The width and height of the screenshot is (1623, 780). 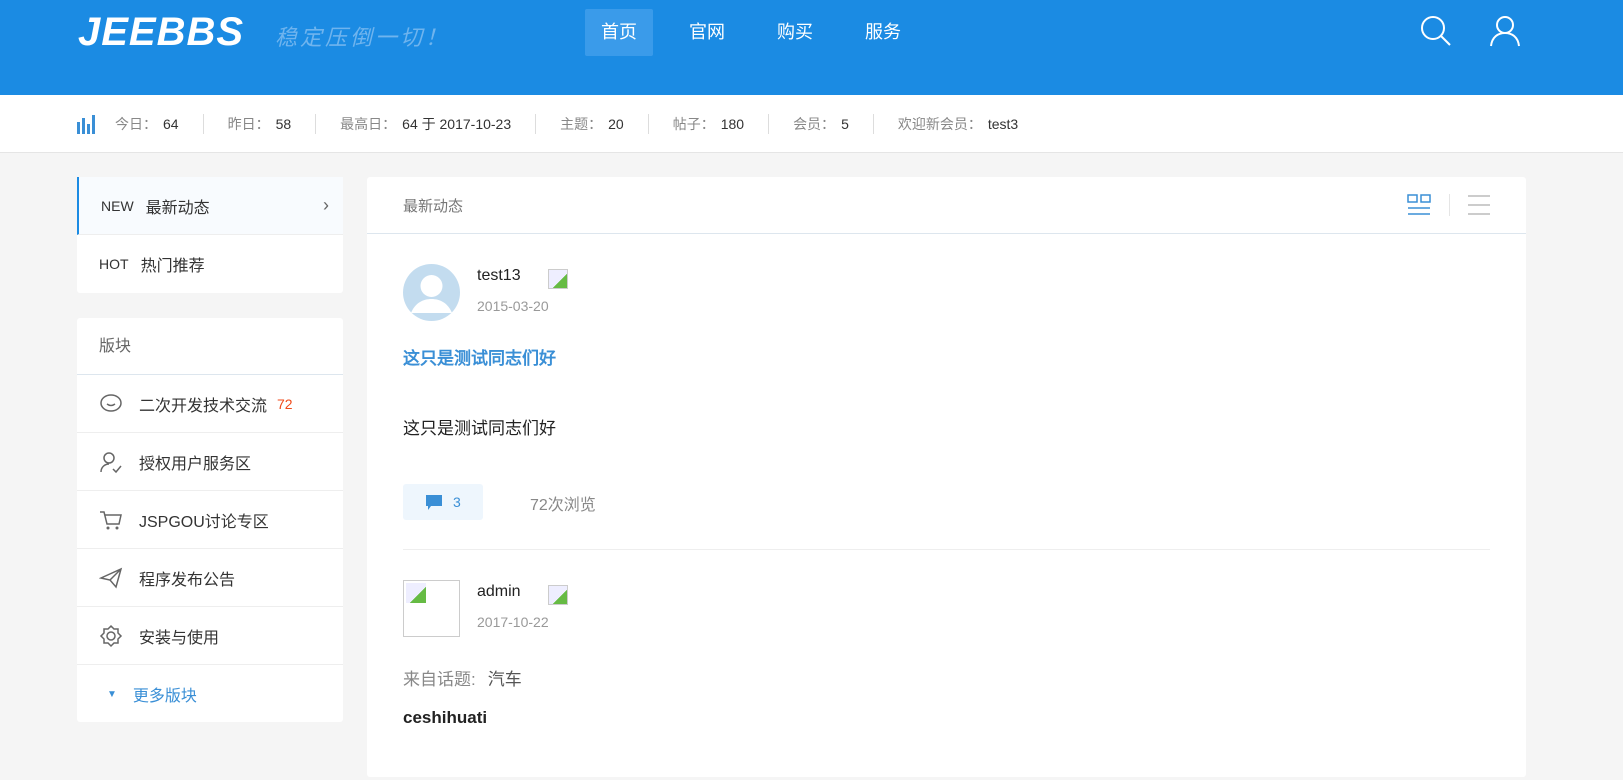 I want to click on stat-new-member: 欢迎新会员： test3, so click(x=957, y=123).